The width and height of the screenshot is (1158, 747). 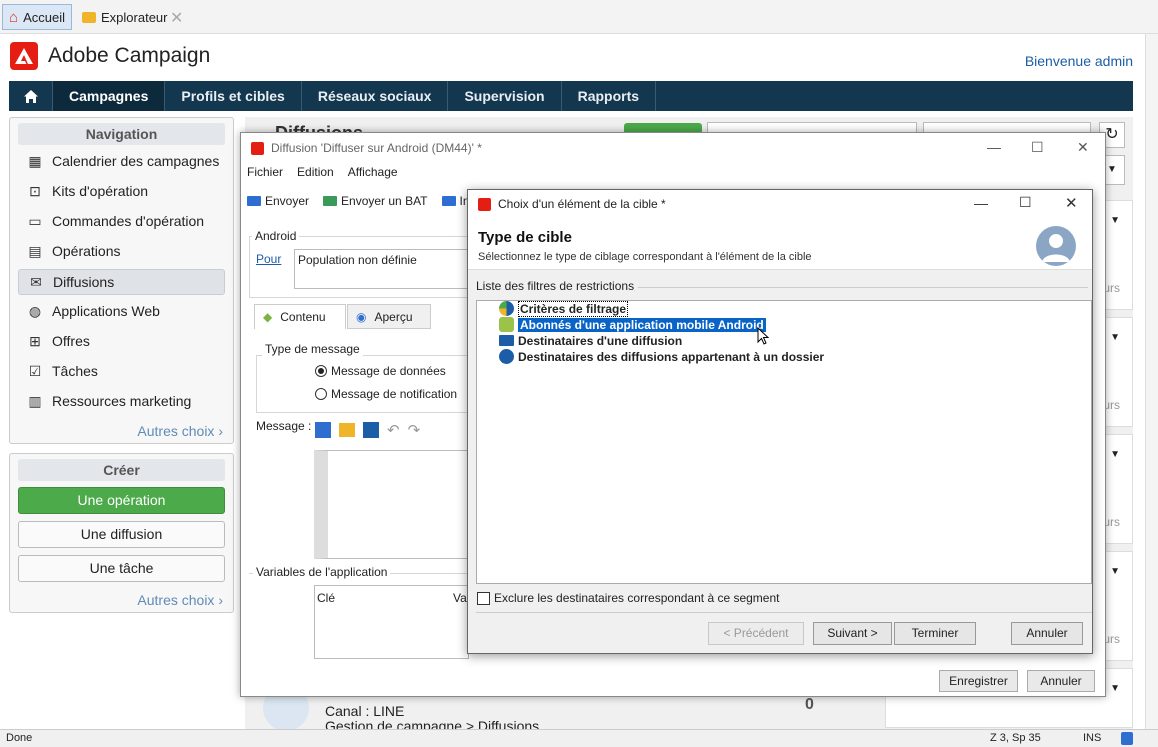 I want to click on message-toolbar: ↶ ↷, so click(x=391, y=430).